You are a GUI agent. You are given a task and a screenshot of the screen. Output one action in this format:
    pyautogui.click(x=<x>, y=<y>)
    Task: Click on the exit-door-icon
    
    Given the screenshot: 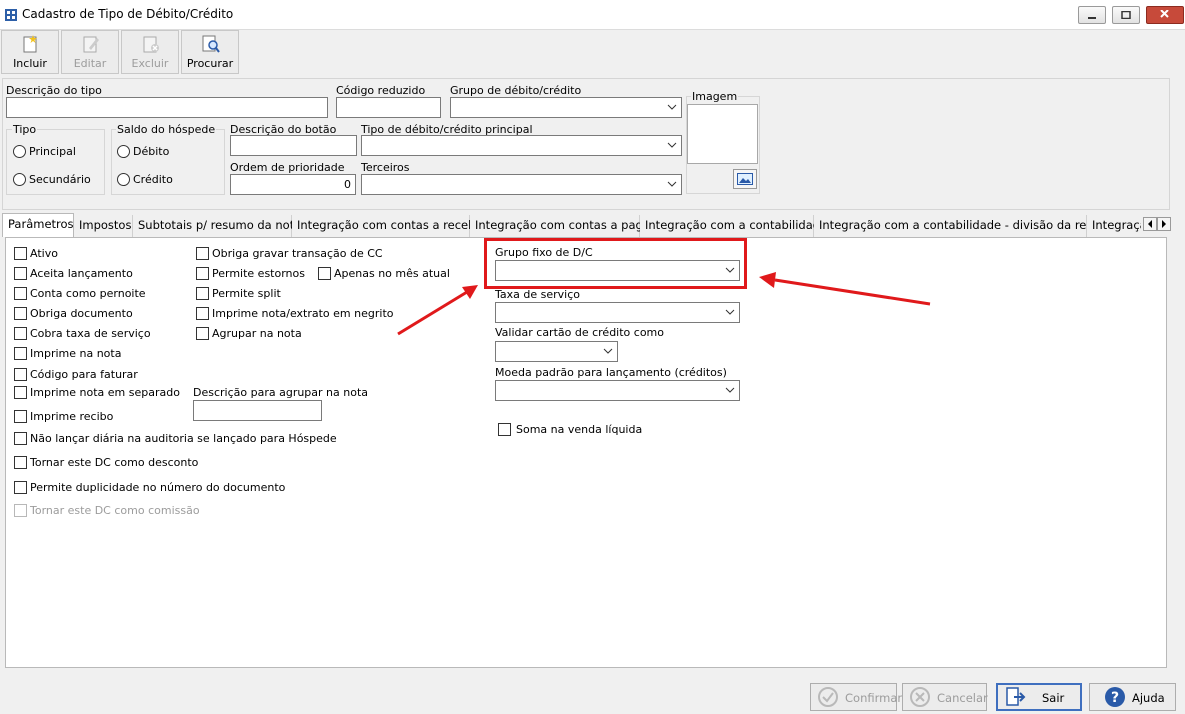 What is the action you would take?
    pyautogui.click(x=1016, y=696)
    